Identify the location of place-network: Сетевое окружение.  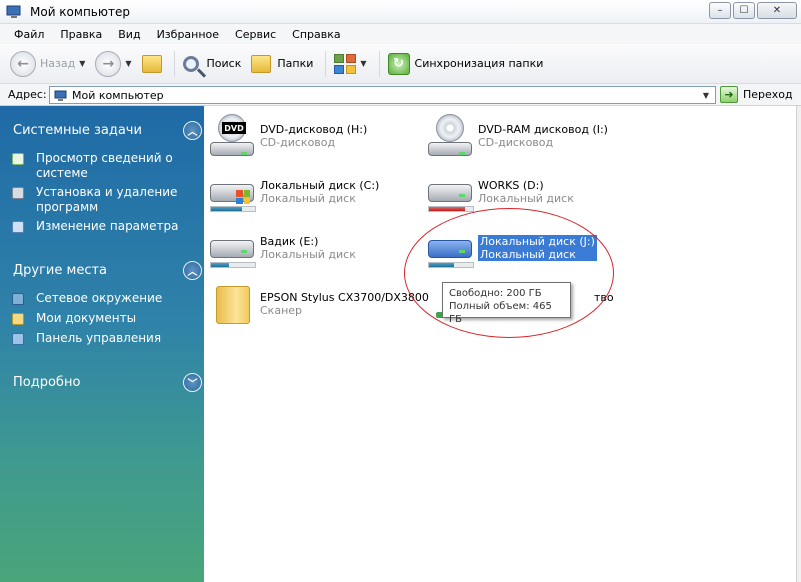
(99, 298).